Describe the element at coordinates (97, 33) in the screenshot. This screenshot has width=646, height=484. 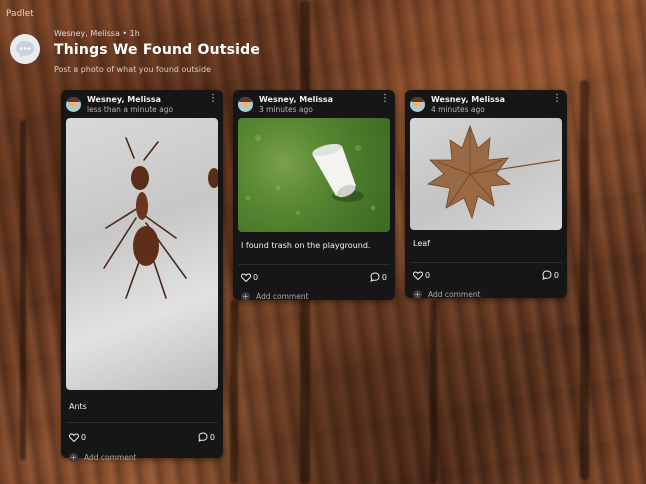
I see `board-meta: Wesney, Melissa • 1h` at that location.